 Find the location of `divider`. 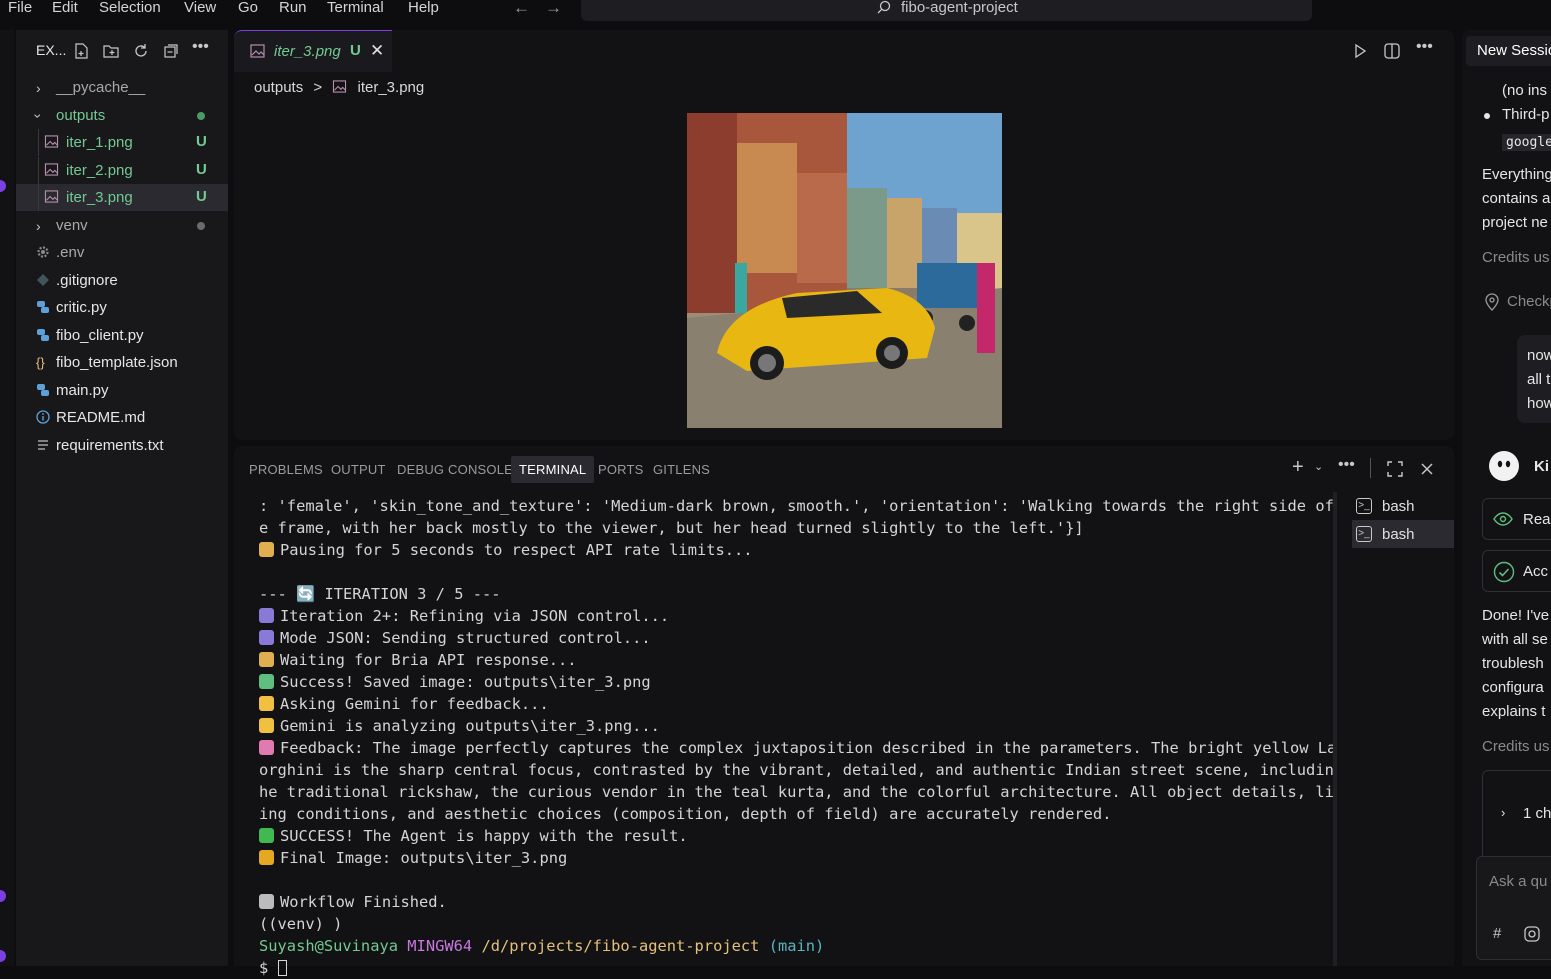

divider is located at coordinates (1370, 468).